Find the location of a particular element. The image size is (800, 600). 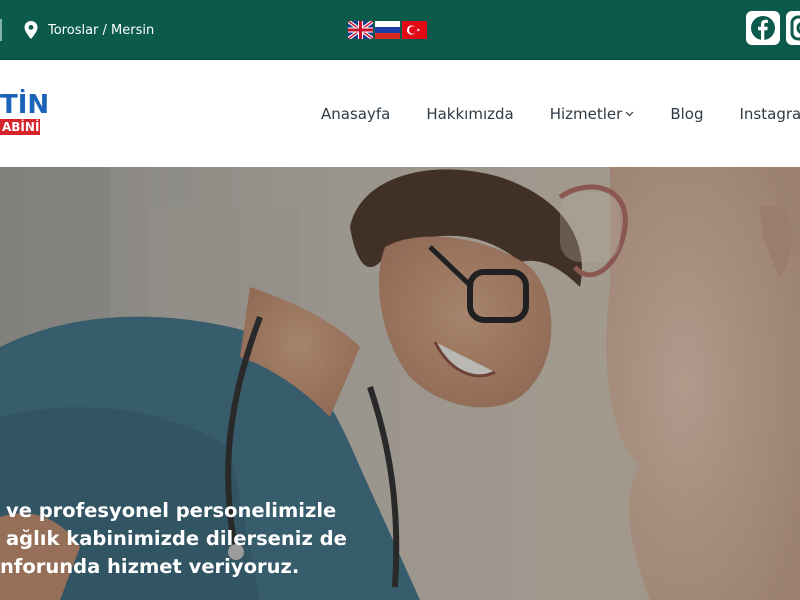

top-bar-divider is located at coordinates (1, 30).